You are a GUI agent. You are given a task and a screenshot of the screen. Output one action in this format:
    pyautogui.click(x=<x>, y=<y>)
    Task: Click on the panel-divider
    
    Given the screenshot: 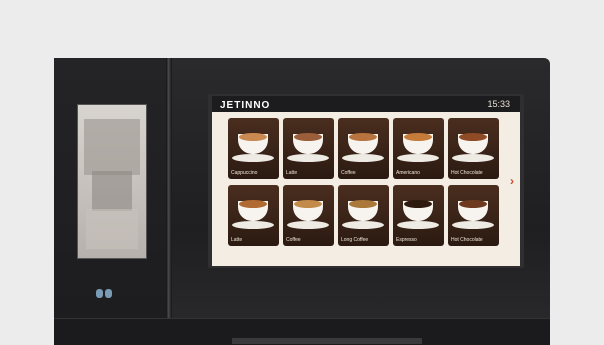 What is the action you would take?
    pyautogui.click(x=169, y=201)
    